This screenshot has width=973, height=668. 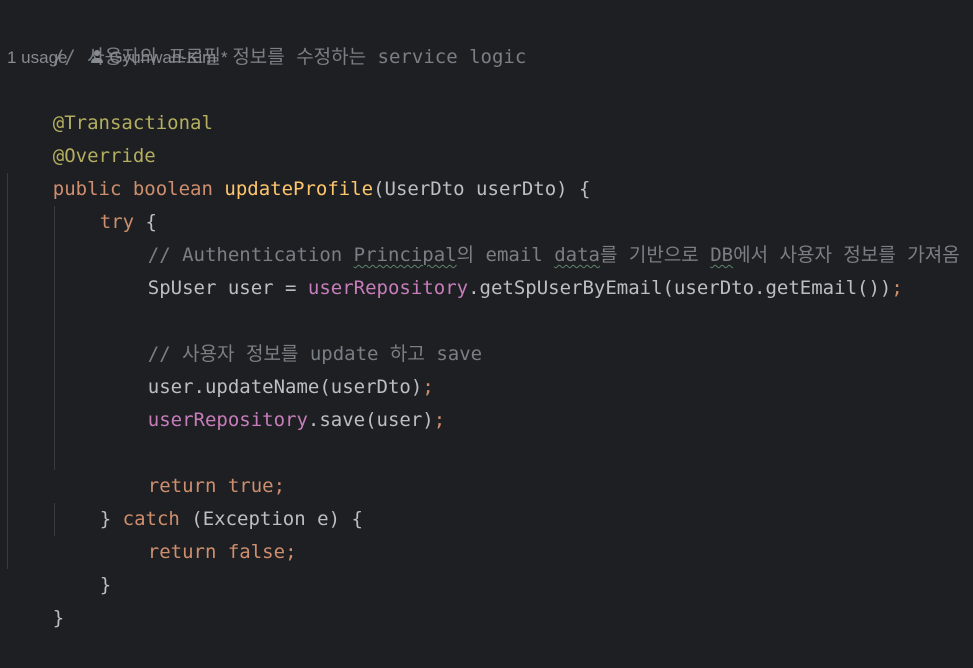 What do you see at coordinates (680, 288) in the screenshot?
I see `code-text: .getSpUserByEmail(userDto.getEmail())` at bounding box center [680, 288].